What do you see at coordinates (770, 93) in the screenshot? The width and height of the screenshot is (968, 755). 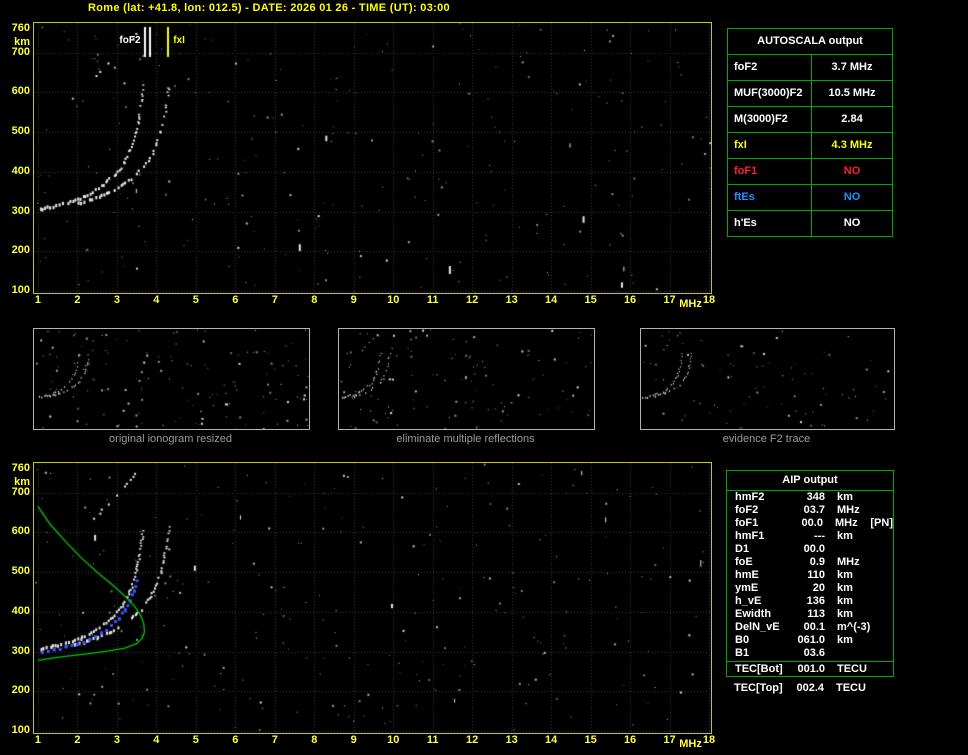 I see `autoscala-row-label: MUF(3000)F2` at bounding box center [770, 93].